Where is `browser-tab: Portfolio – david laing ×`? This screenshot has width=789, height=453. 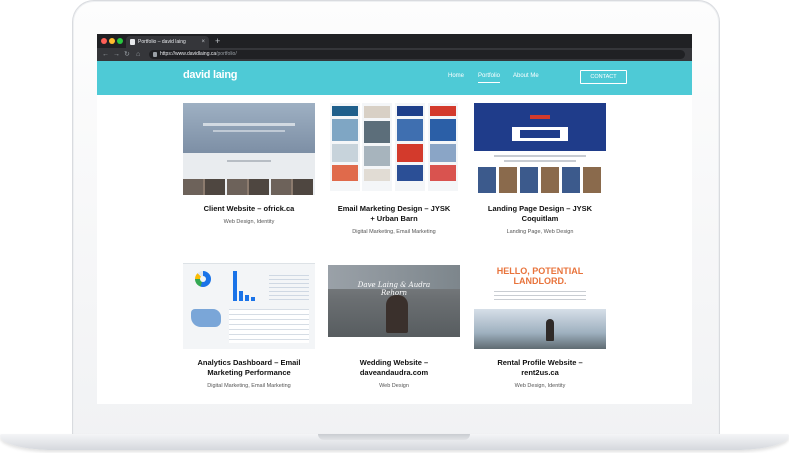
browser-tab: Portfolio – david laing × is located at coordinates (167, 42).